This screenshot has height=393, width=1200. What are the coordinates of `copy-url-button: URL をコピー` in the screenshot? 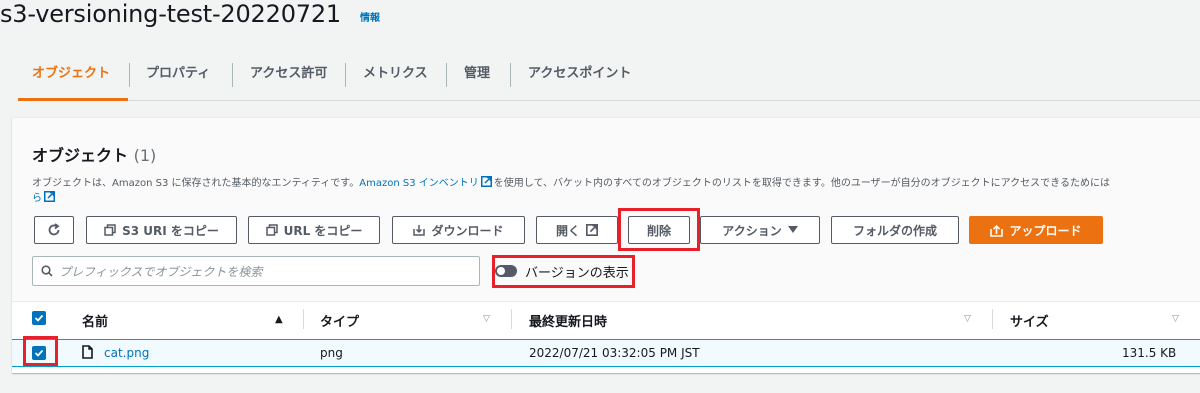 It's located at (314, 230).